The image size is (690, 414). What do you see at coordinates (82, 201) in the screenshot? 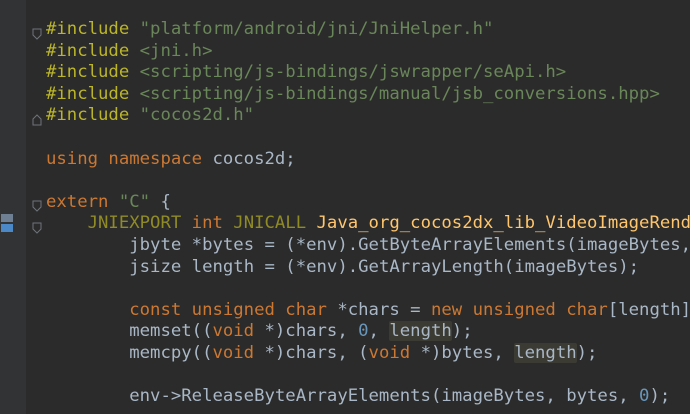
I see `code-token: extern` at bounding box center [82, 201].